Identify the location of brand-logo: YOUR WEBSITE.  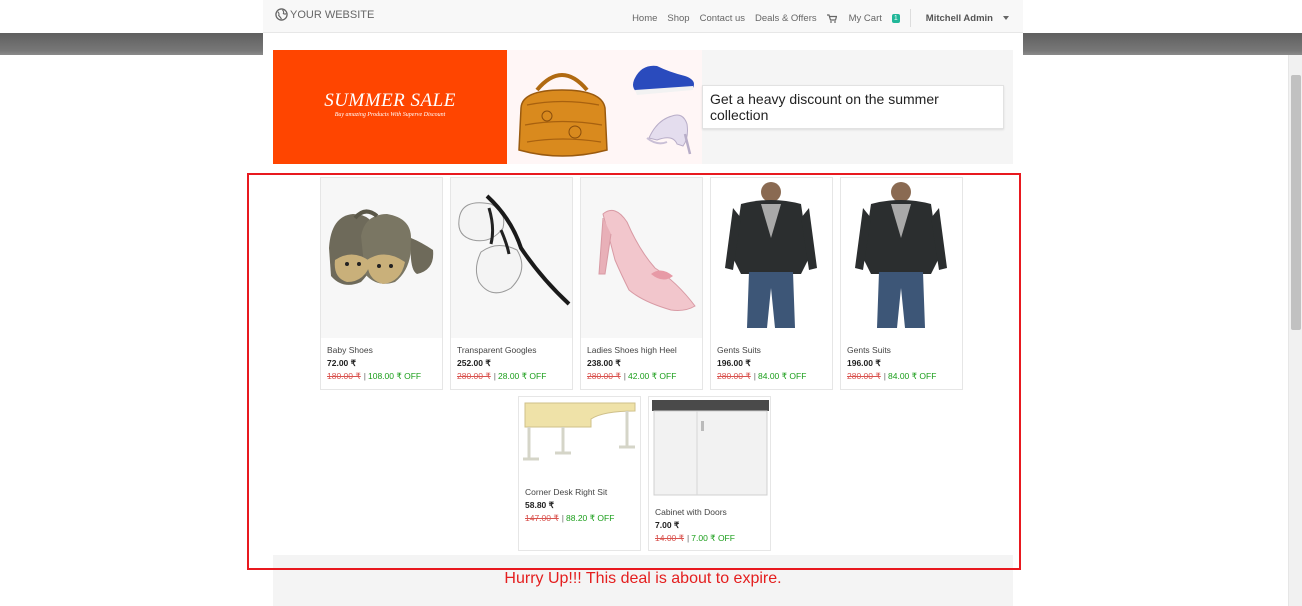
(324, 14).